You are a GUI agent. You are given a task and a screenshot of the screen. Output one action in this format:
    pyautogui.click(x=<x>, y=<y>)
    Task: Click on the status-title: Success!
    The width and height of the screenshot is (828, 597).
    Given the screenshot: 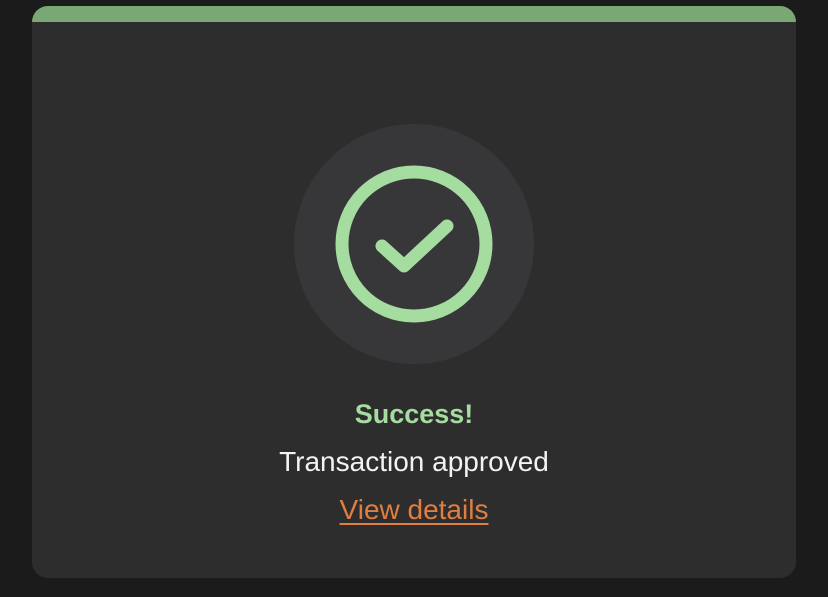 What is the action you would take?
    pyautogui.click(x=414, y=414)
    